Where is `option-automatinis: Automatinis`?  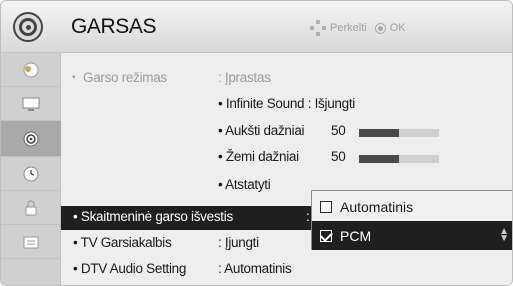
option-automatinis: Automatinis is located at coordinates (412, 206).